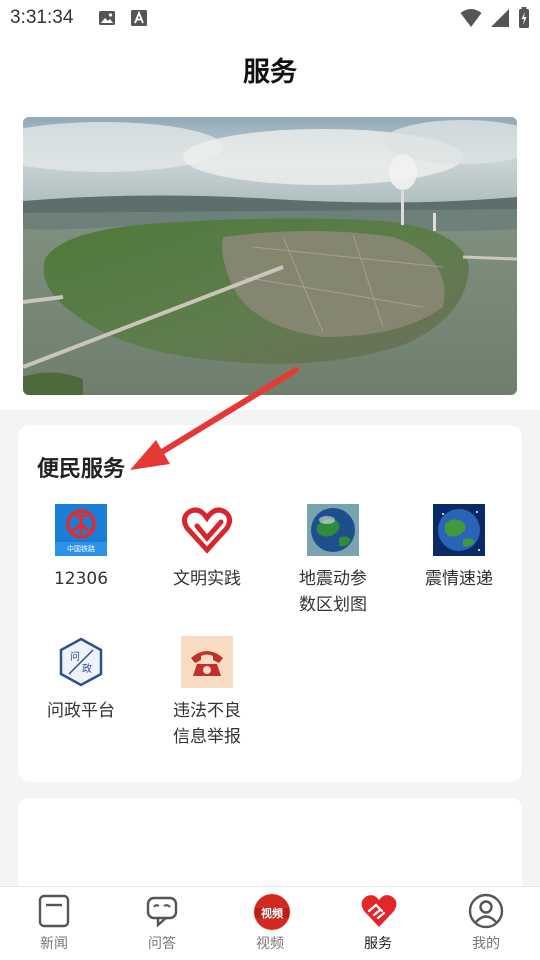 The width and height of the screenshot is (540, 960). Describe the element at coordinates (378, 911) in the screenshot. I see `handshake-heart-icon` at that location.